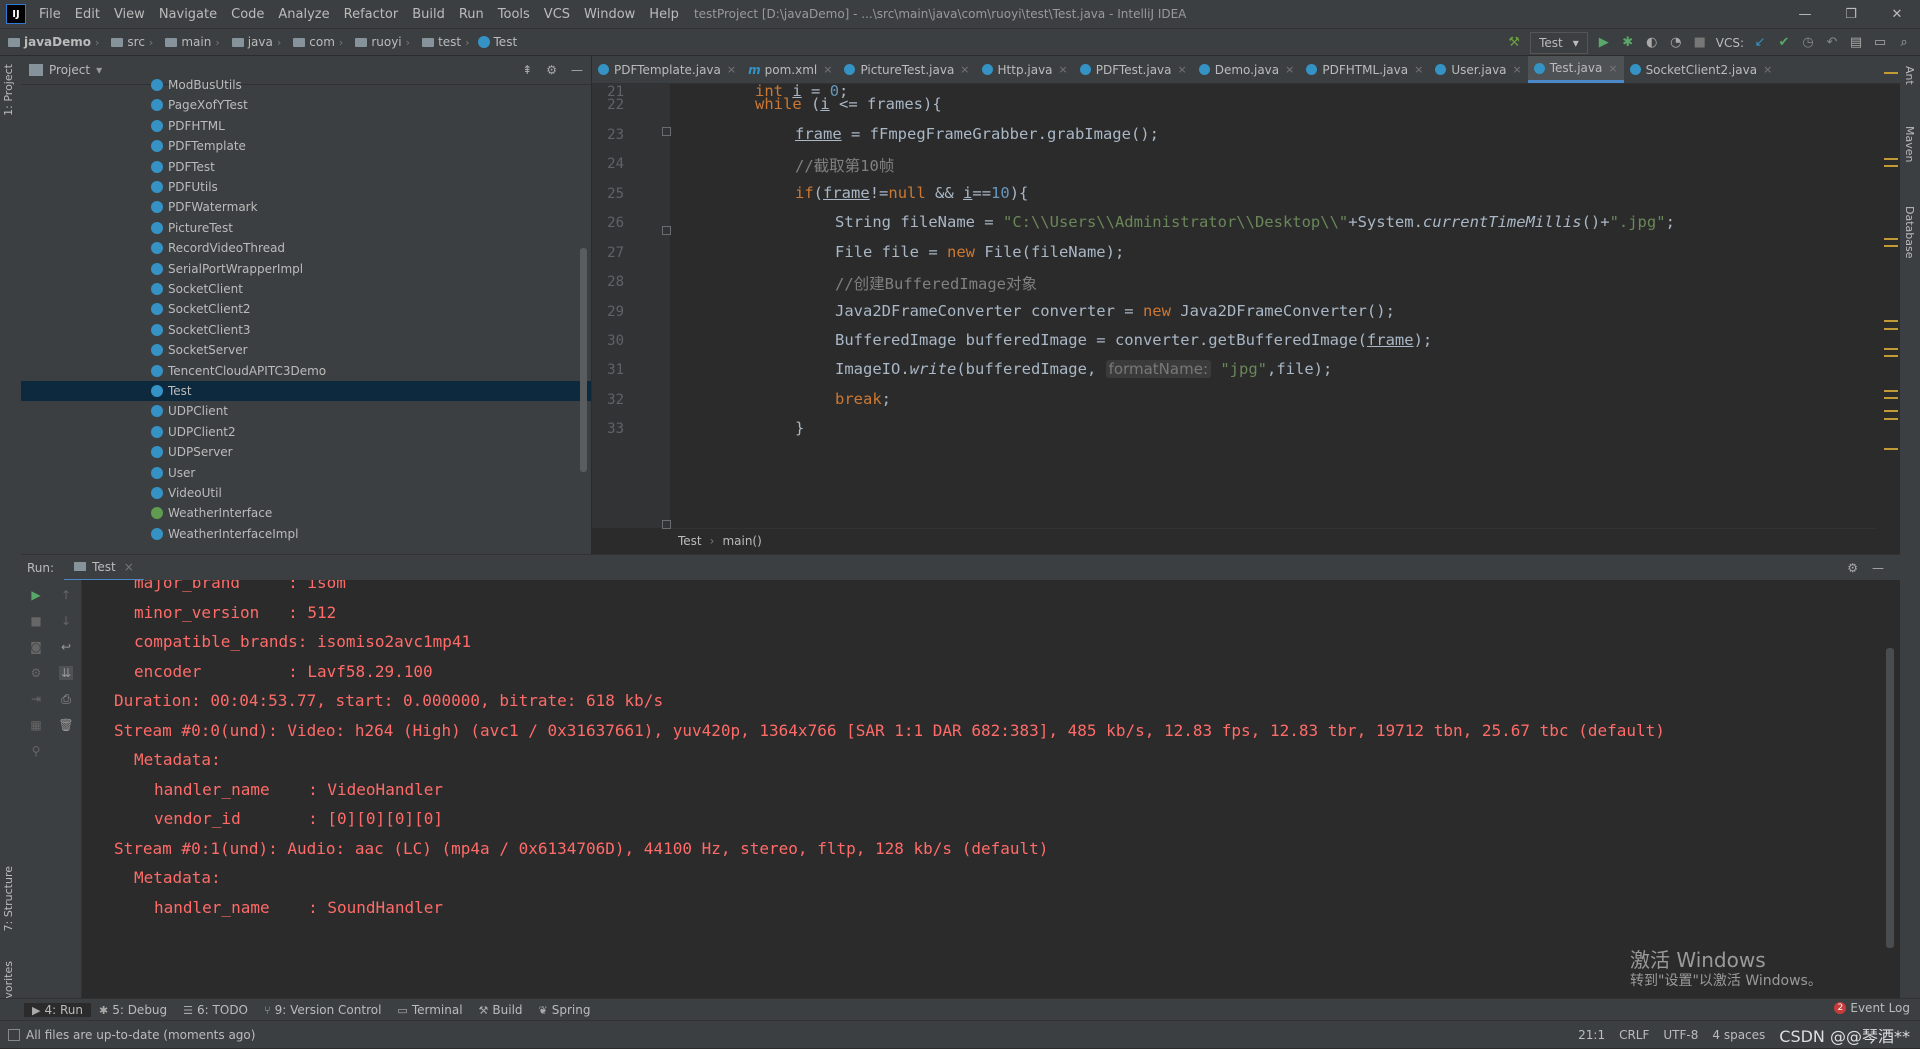  Describe the element at coordinates (303, 14) in the screenshot. I see `menu-item-analyze: Analyze` at that location.